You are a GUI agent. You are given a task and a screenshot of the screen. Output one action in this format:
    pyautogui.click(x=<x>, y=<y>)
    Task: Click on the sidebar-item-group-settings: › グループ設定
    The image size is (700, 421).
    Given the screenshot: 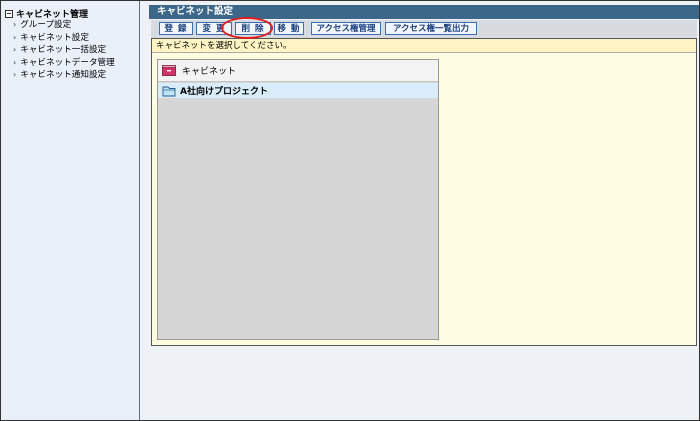 What is the action you would take?
    pyautogui.click(x=64, y=25)
    